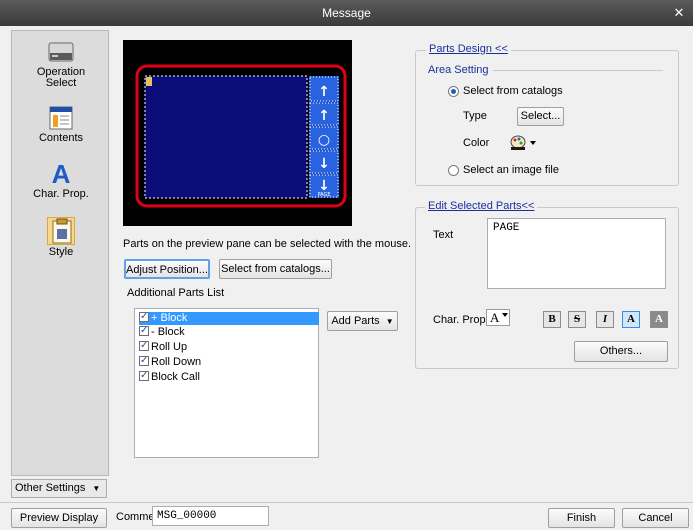 This screenshot has width=693, height=530. Describe the element at coordinates (61, 64) in the screenshot. I see `sidebar-item-operation-select: Operation Select` at that location.